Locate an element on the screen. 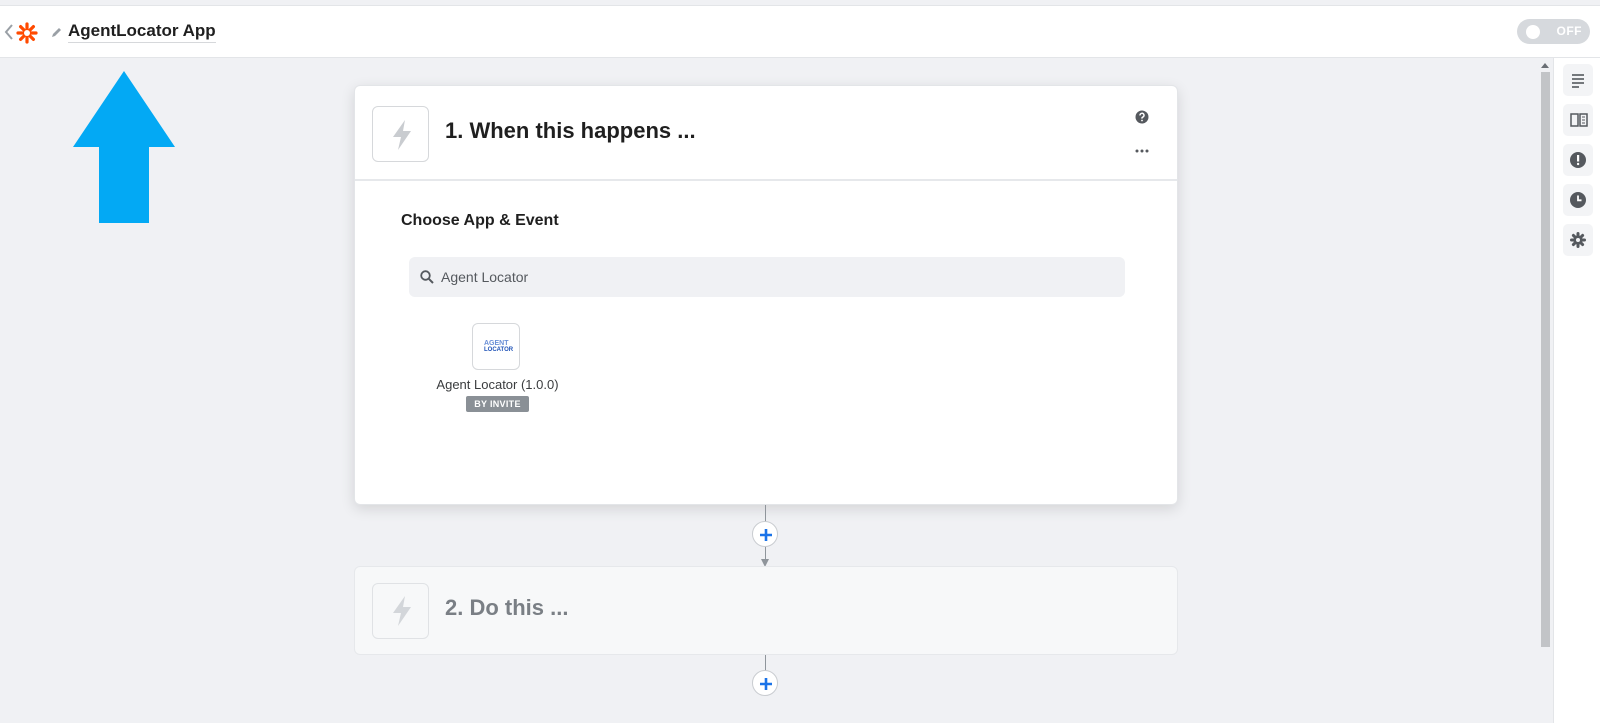  by-invite-badge: BY INVITE is located at coordinates (497, 404).